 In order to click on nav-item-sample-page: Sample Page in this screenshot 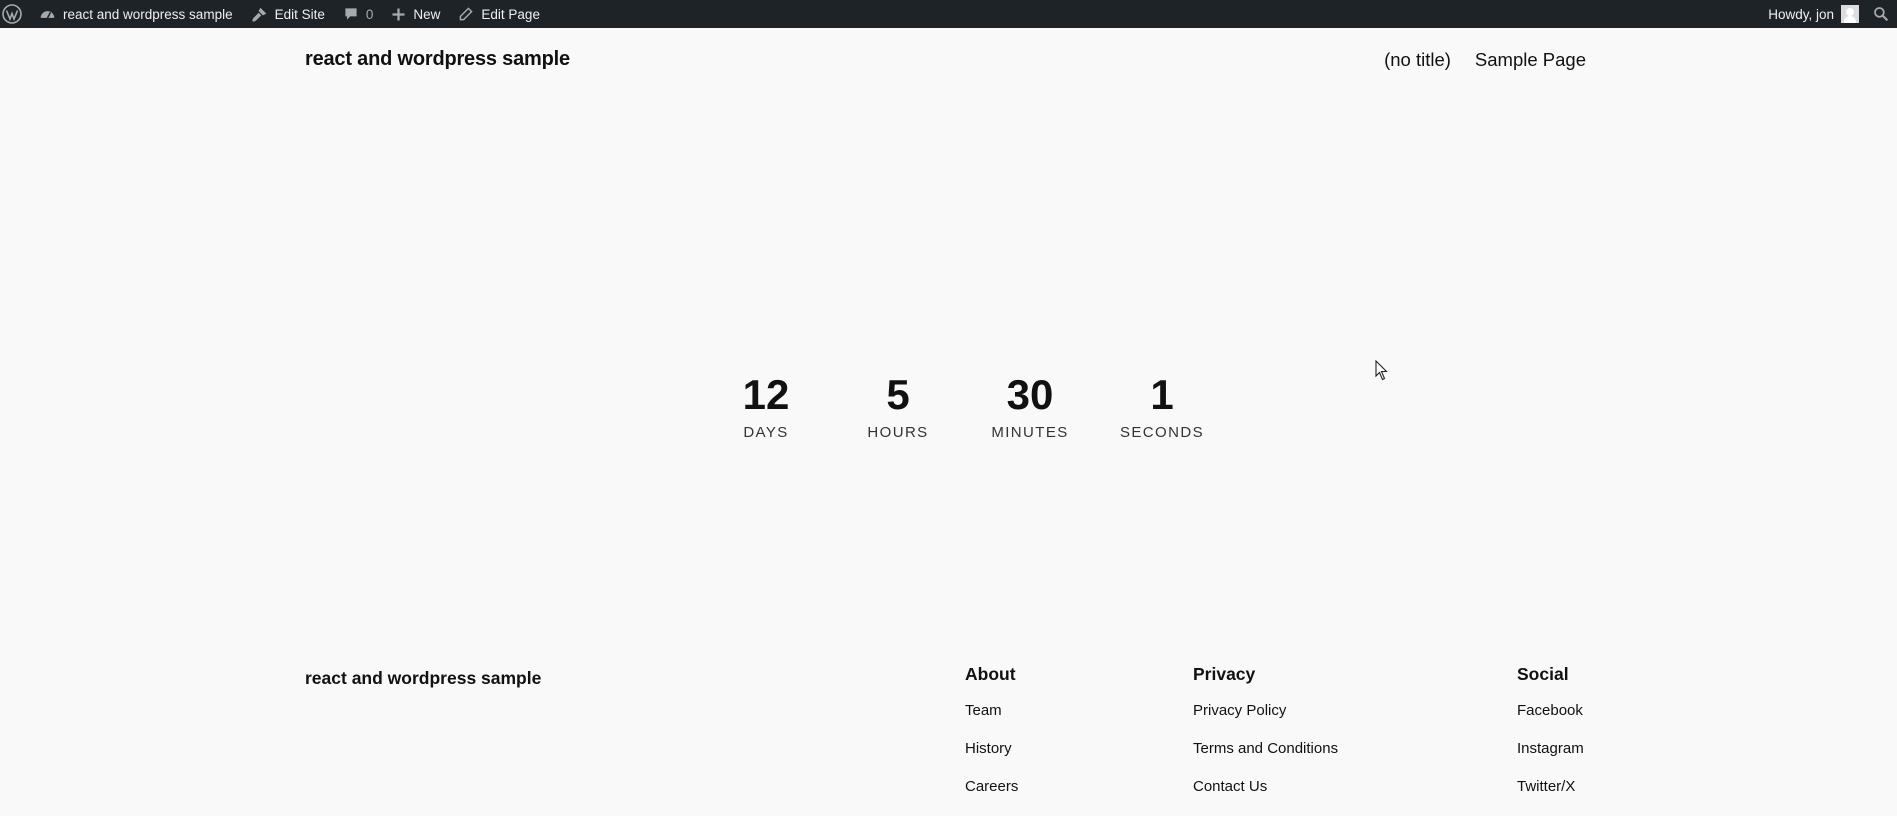, I will do `click(1530, 60)`.